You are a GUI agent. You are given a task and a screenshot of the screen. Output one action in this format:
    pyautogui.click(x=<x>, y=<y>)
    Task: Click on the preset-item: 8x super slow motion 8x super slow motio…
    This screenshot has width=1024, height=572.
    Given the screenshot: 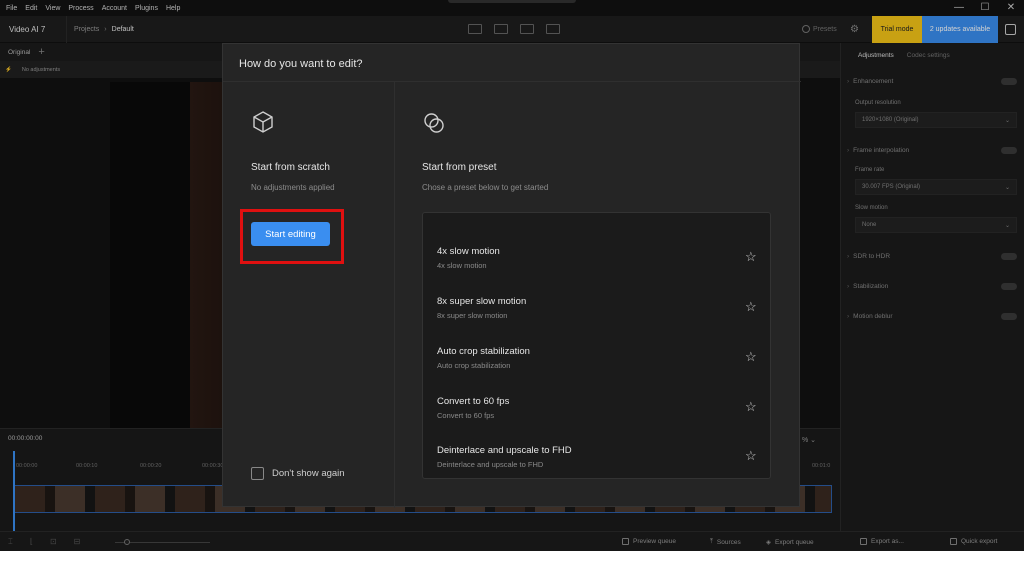 What is the action you would take?
    pyautogui.click(x=596, y=311)
    